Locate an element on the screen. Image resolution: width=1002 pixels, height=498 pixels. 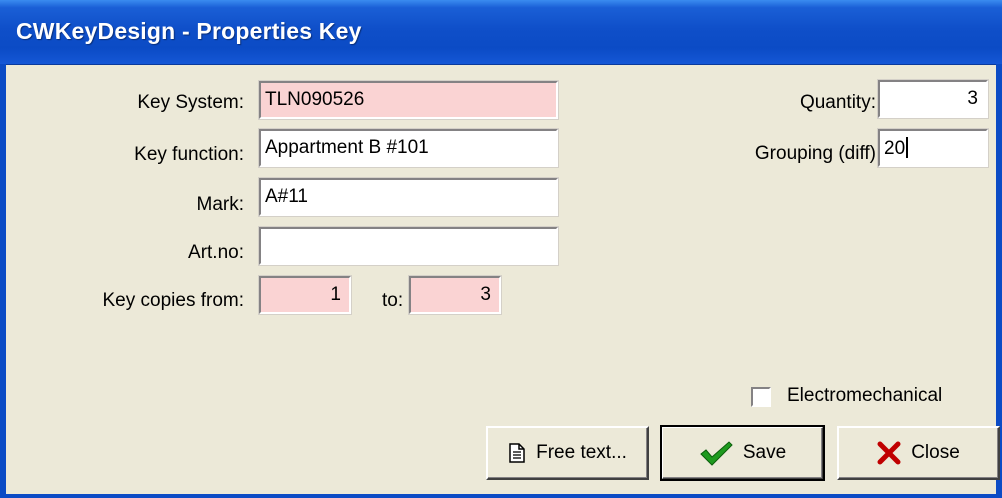
key-system-field: TLN090526 is located at coordinates (408, 100).